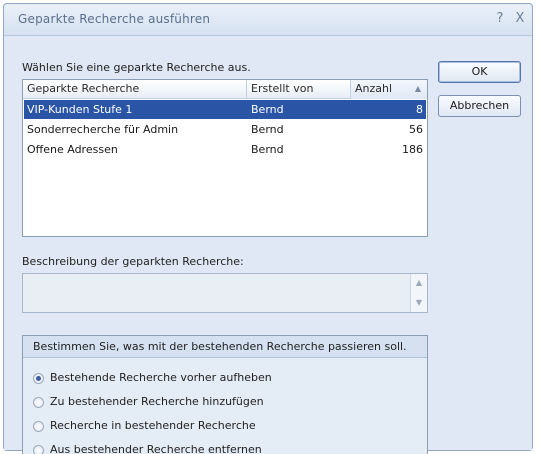 This screenshot has height=454, width=537. Describe the element at coordinates (157, 401) in the screenshot. I see `radio-label: Zu bestehender Recherche hinzufügen` at that location.